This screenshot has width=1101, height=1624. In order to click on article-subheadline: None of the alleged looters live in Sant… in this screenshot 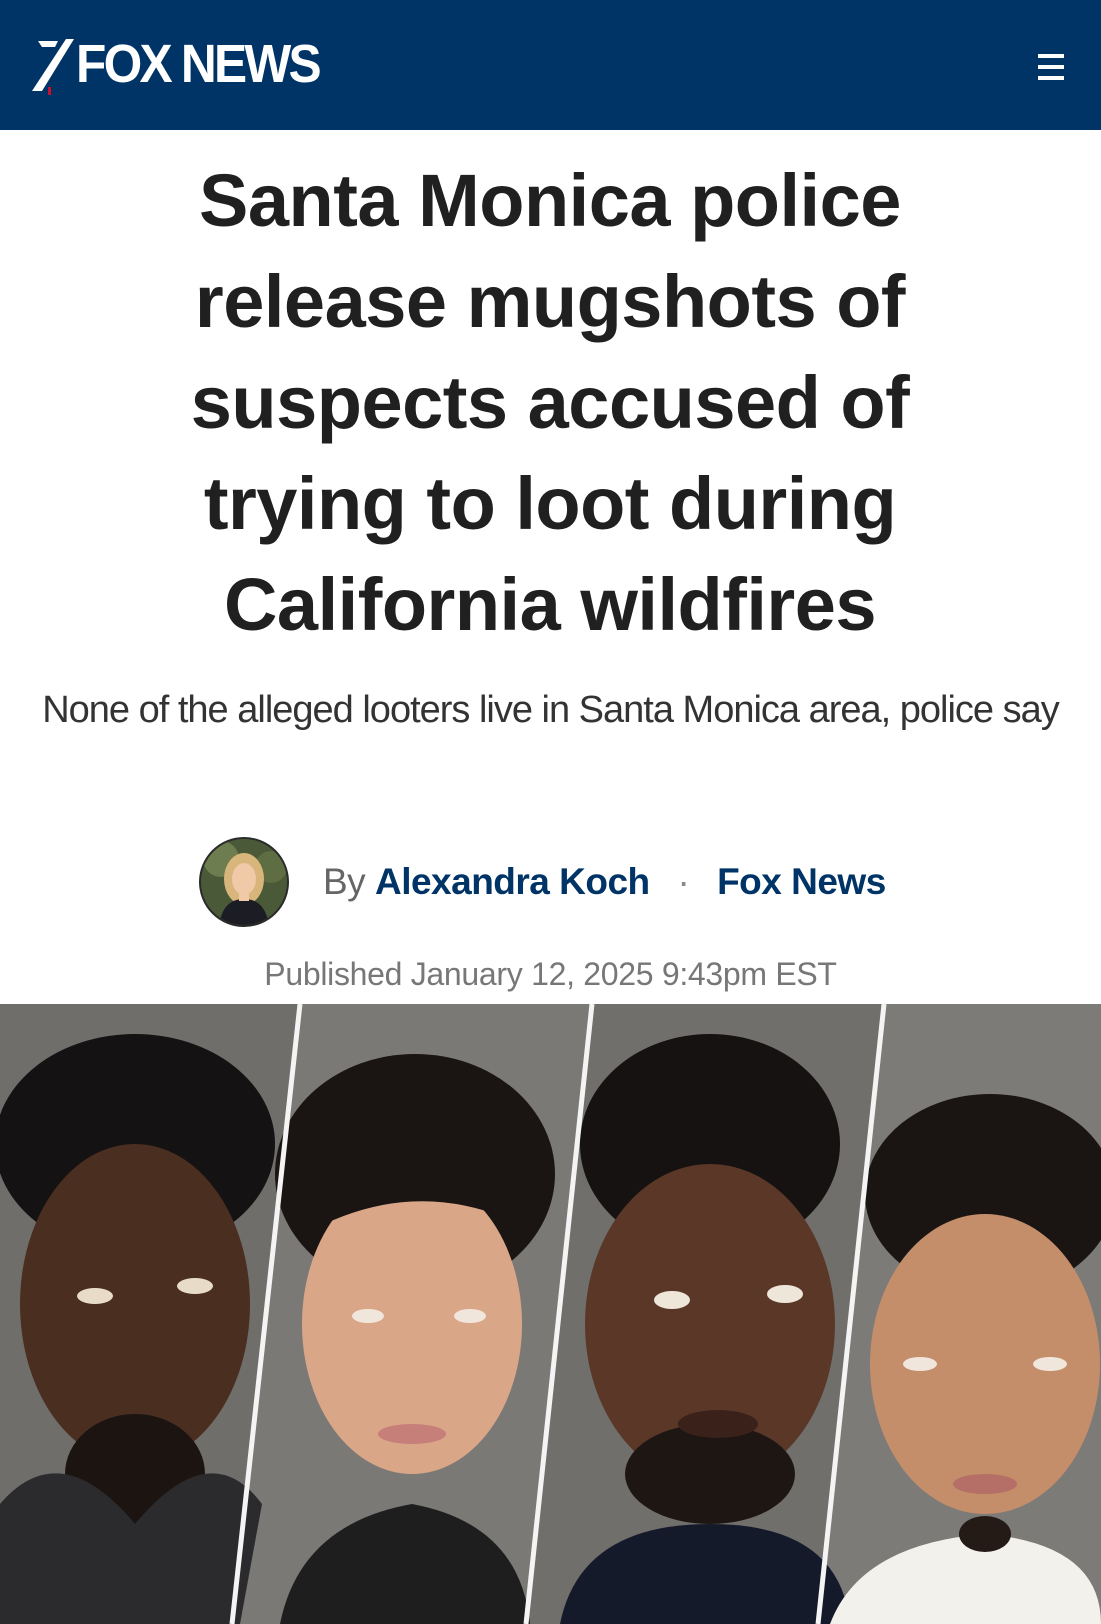, I will do `click(551, 710)`.